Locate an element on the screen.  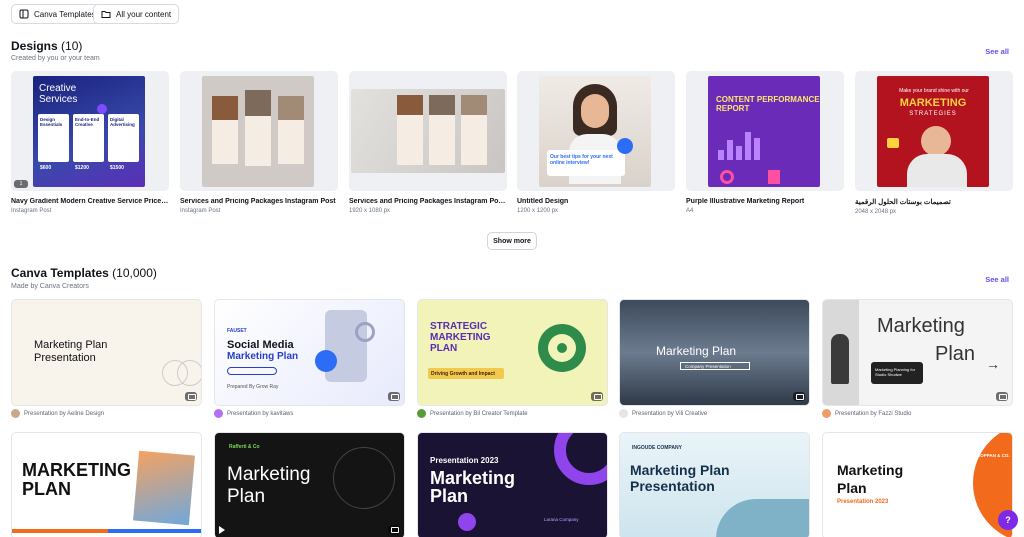
template-author: Presentation by Bil Creator Template is located at coordinates (512, 413).